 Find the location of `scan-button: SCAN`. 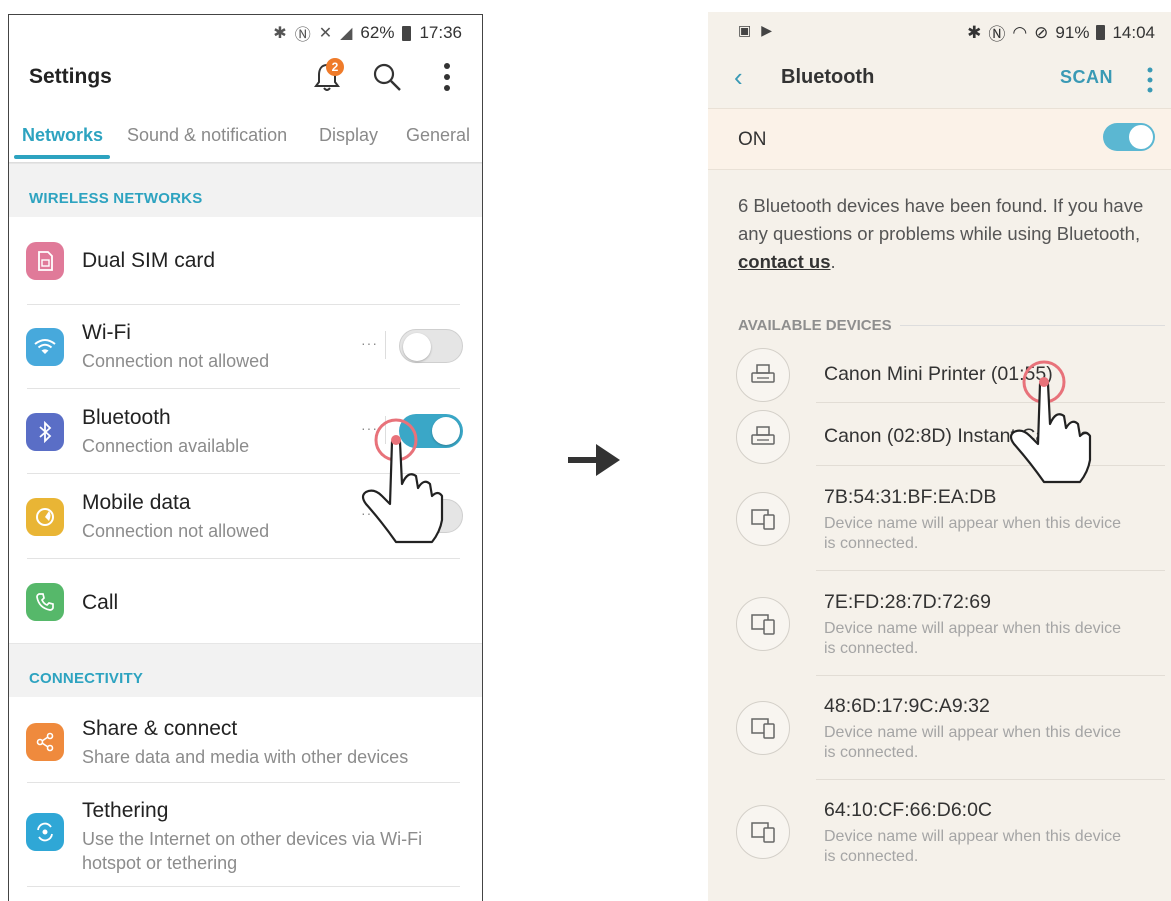

scan-button: SCAN is located at coordinates (1086, 77).